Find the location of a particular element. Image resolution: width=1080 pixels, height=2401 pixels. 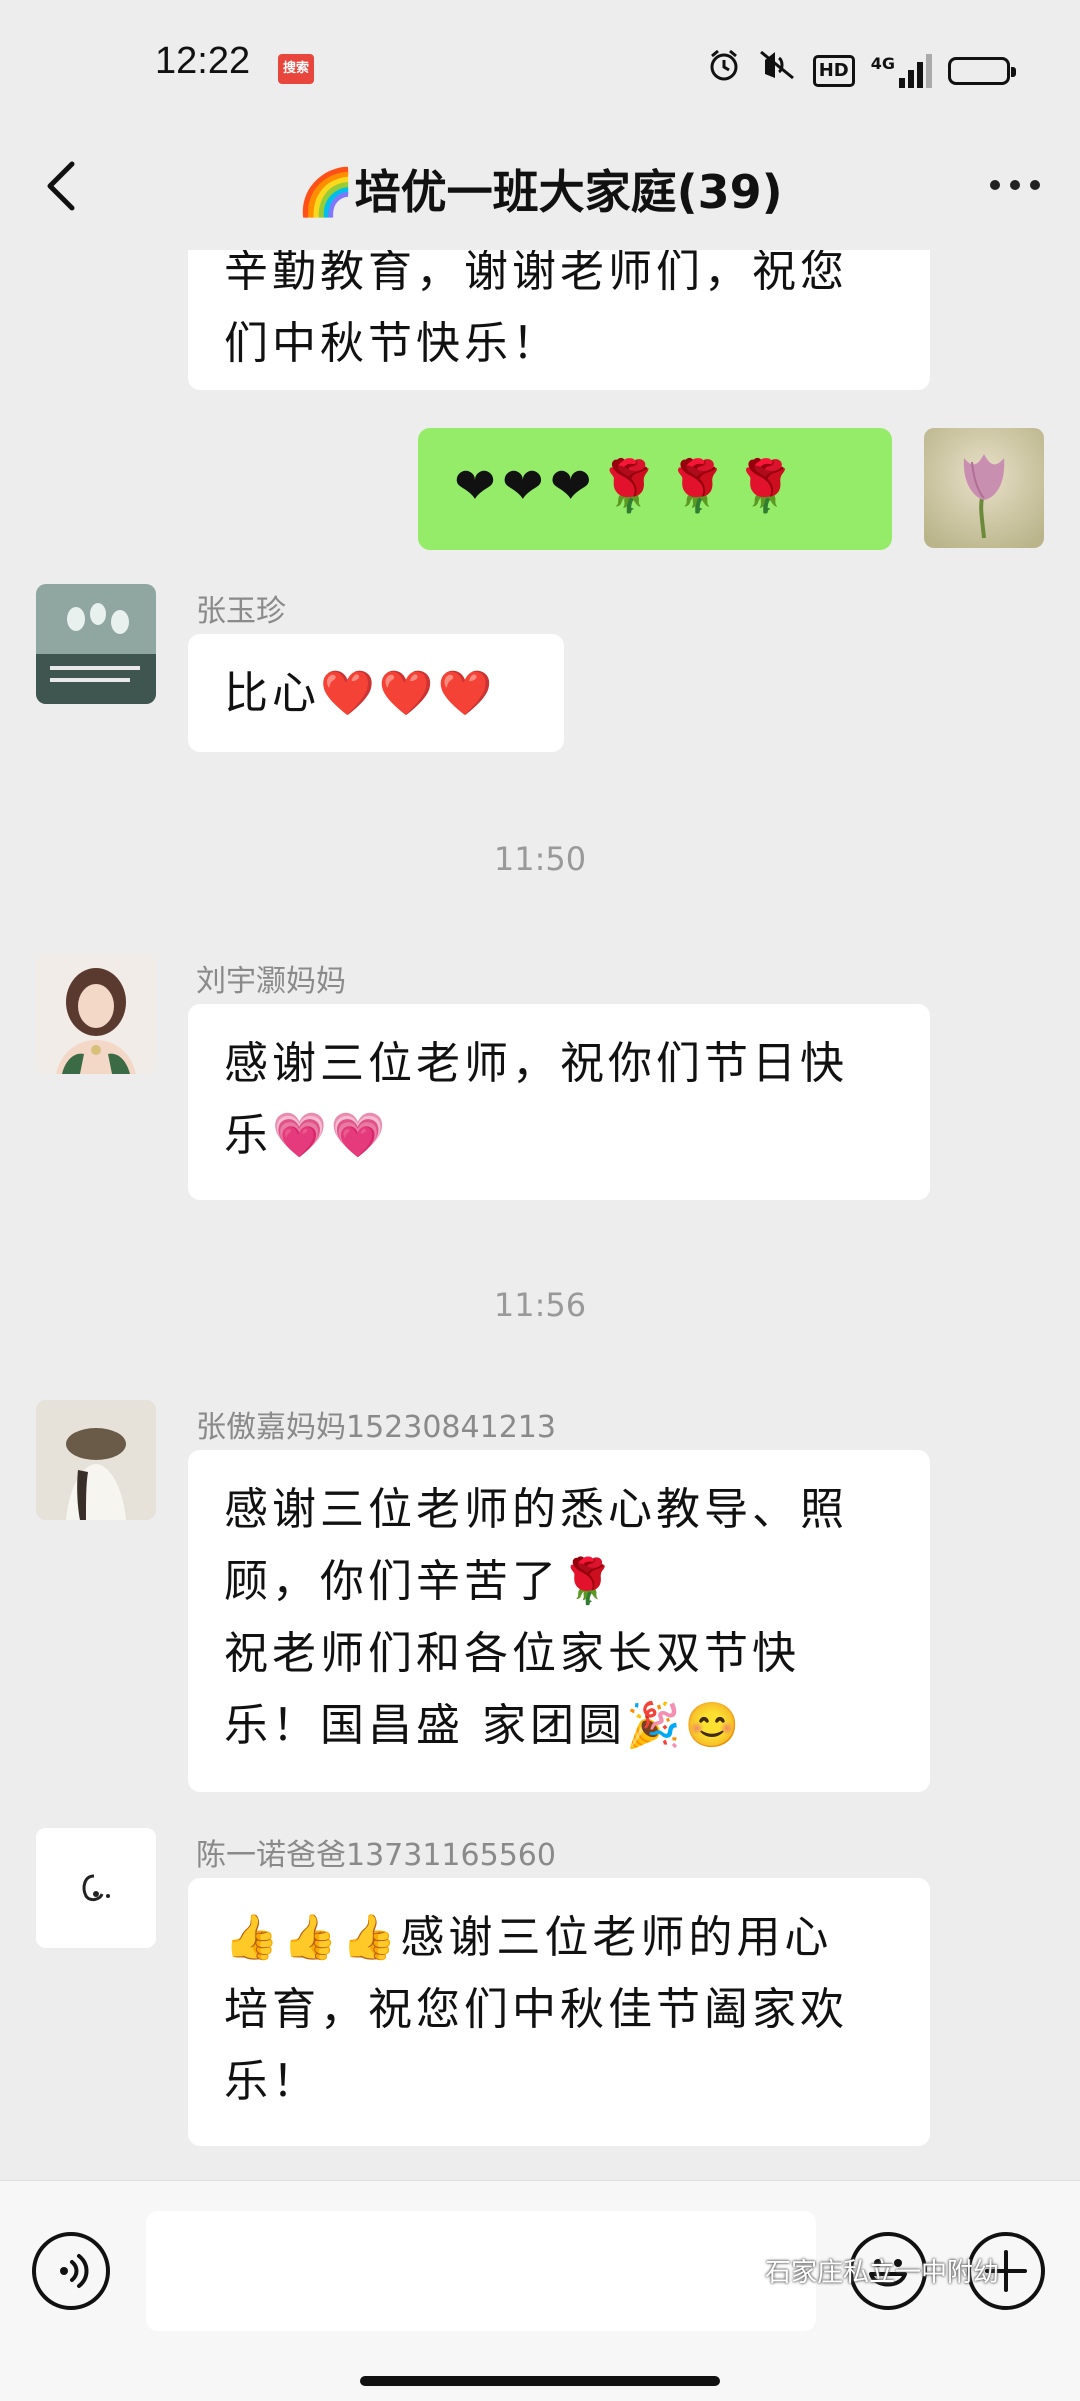

my-avatar is located at coordinates (984, 488).